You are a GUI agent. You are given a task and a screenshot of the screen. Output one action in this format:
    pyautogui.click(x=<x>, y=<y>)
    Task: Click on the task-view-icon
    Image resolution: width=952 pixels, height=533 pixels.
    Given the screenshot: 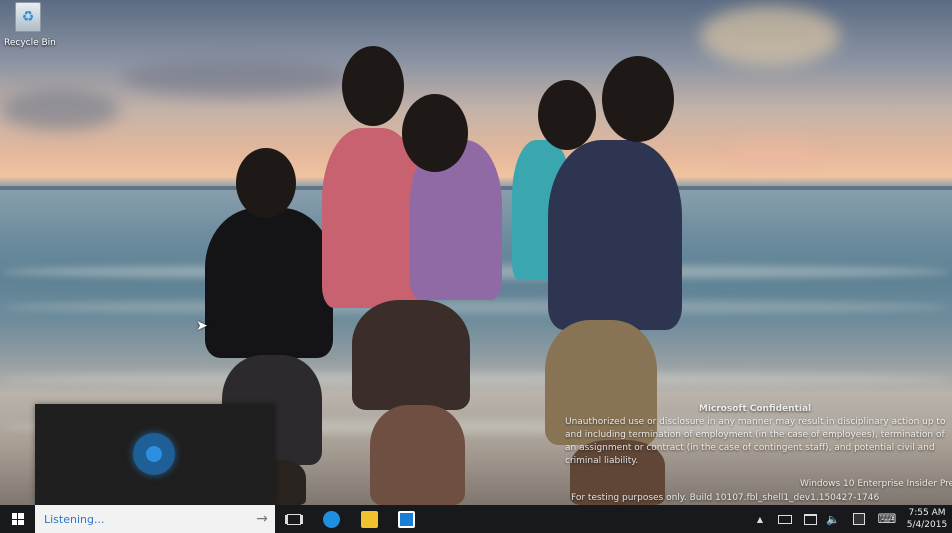 What is the action you would take?
    pyautogui.click(x=294, y=519)
    